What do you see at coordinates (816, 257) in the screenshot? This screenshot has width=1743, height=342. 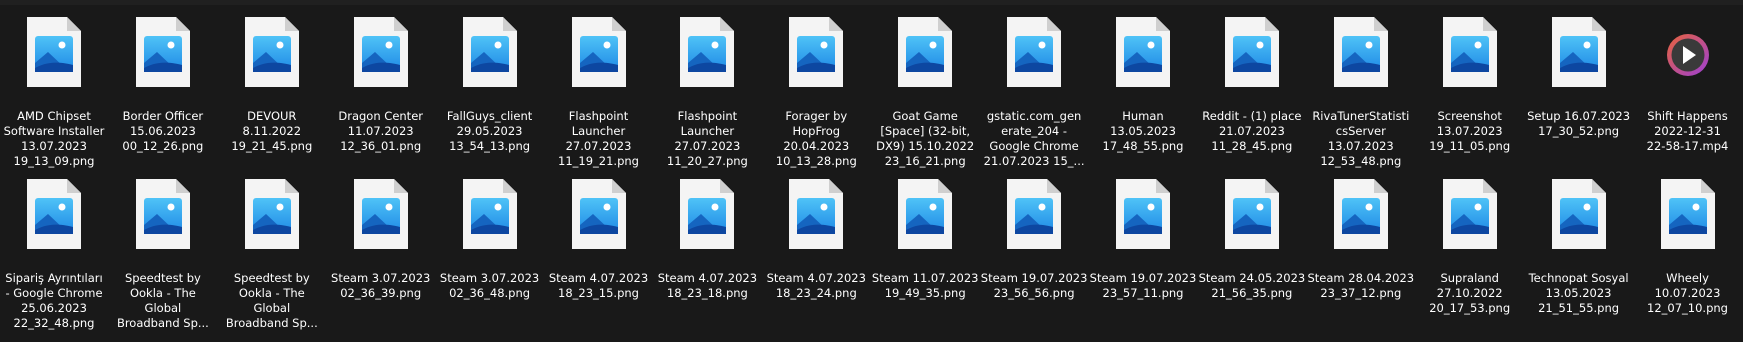 I see `file-item: Steam 4.07.2023 18_23_24.png` at bounding box center [816, 257].